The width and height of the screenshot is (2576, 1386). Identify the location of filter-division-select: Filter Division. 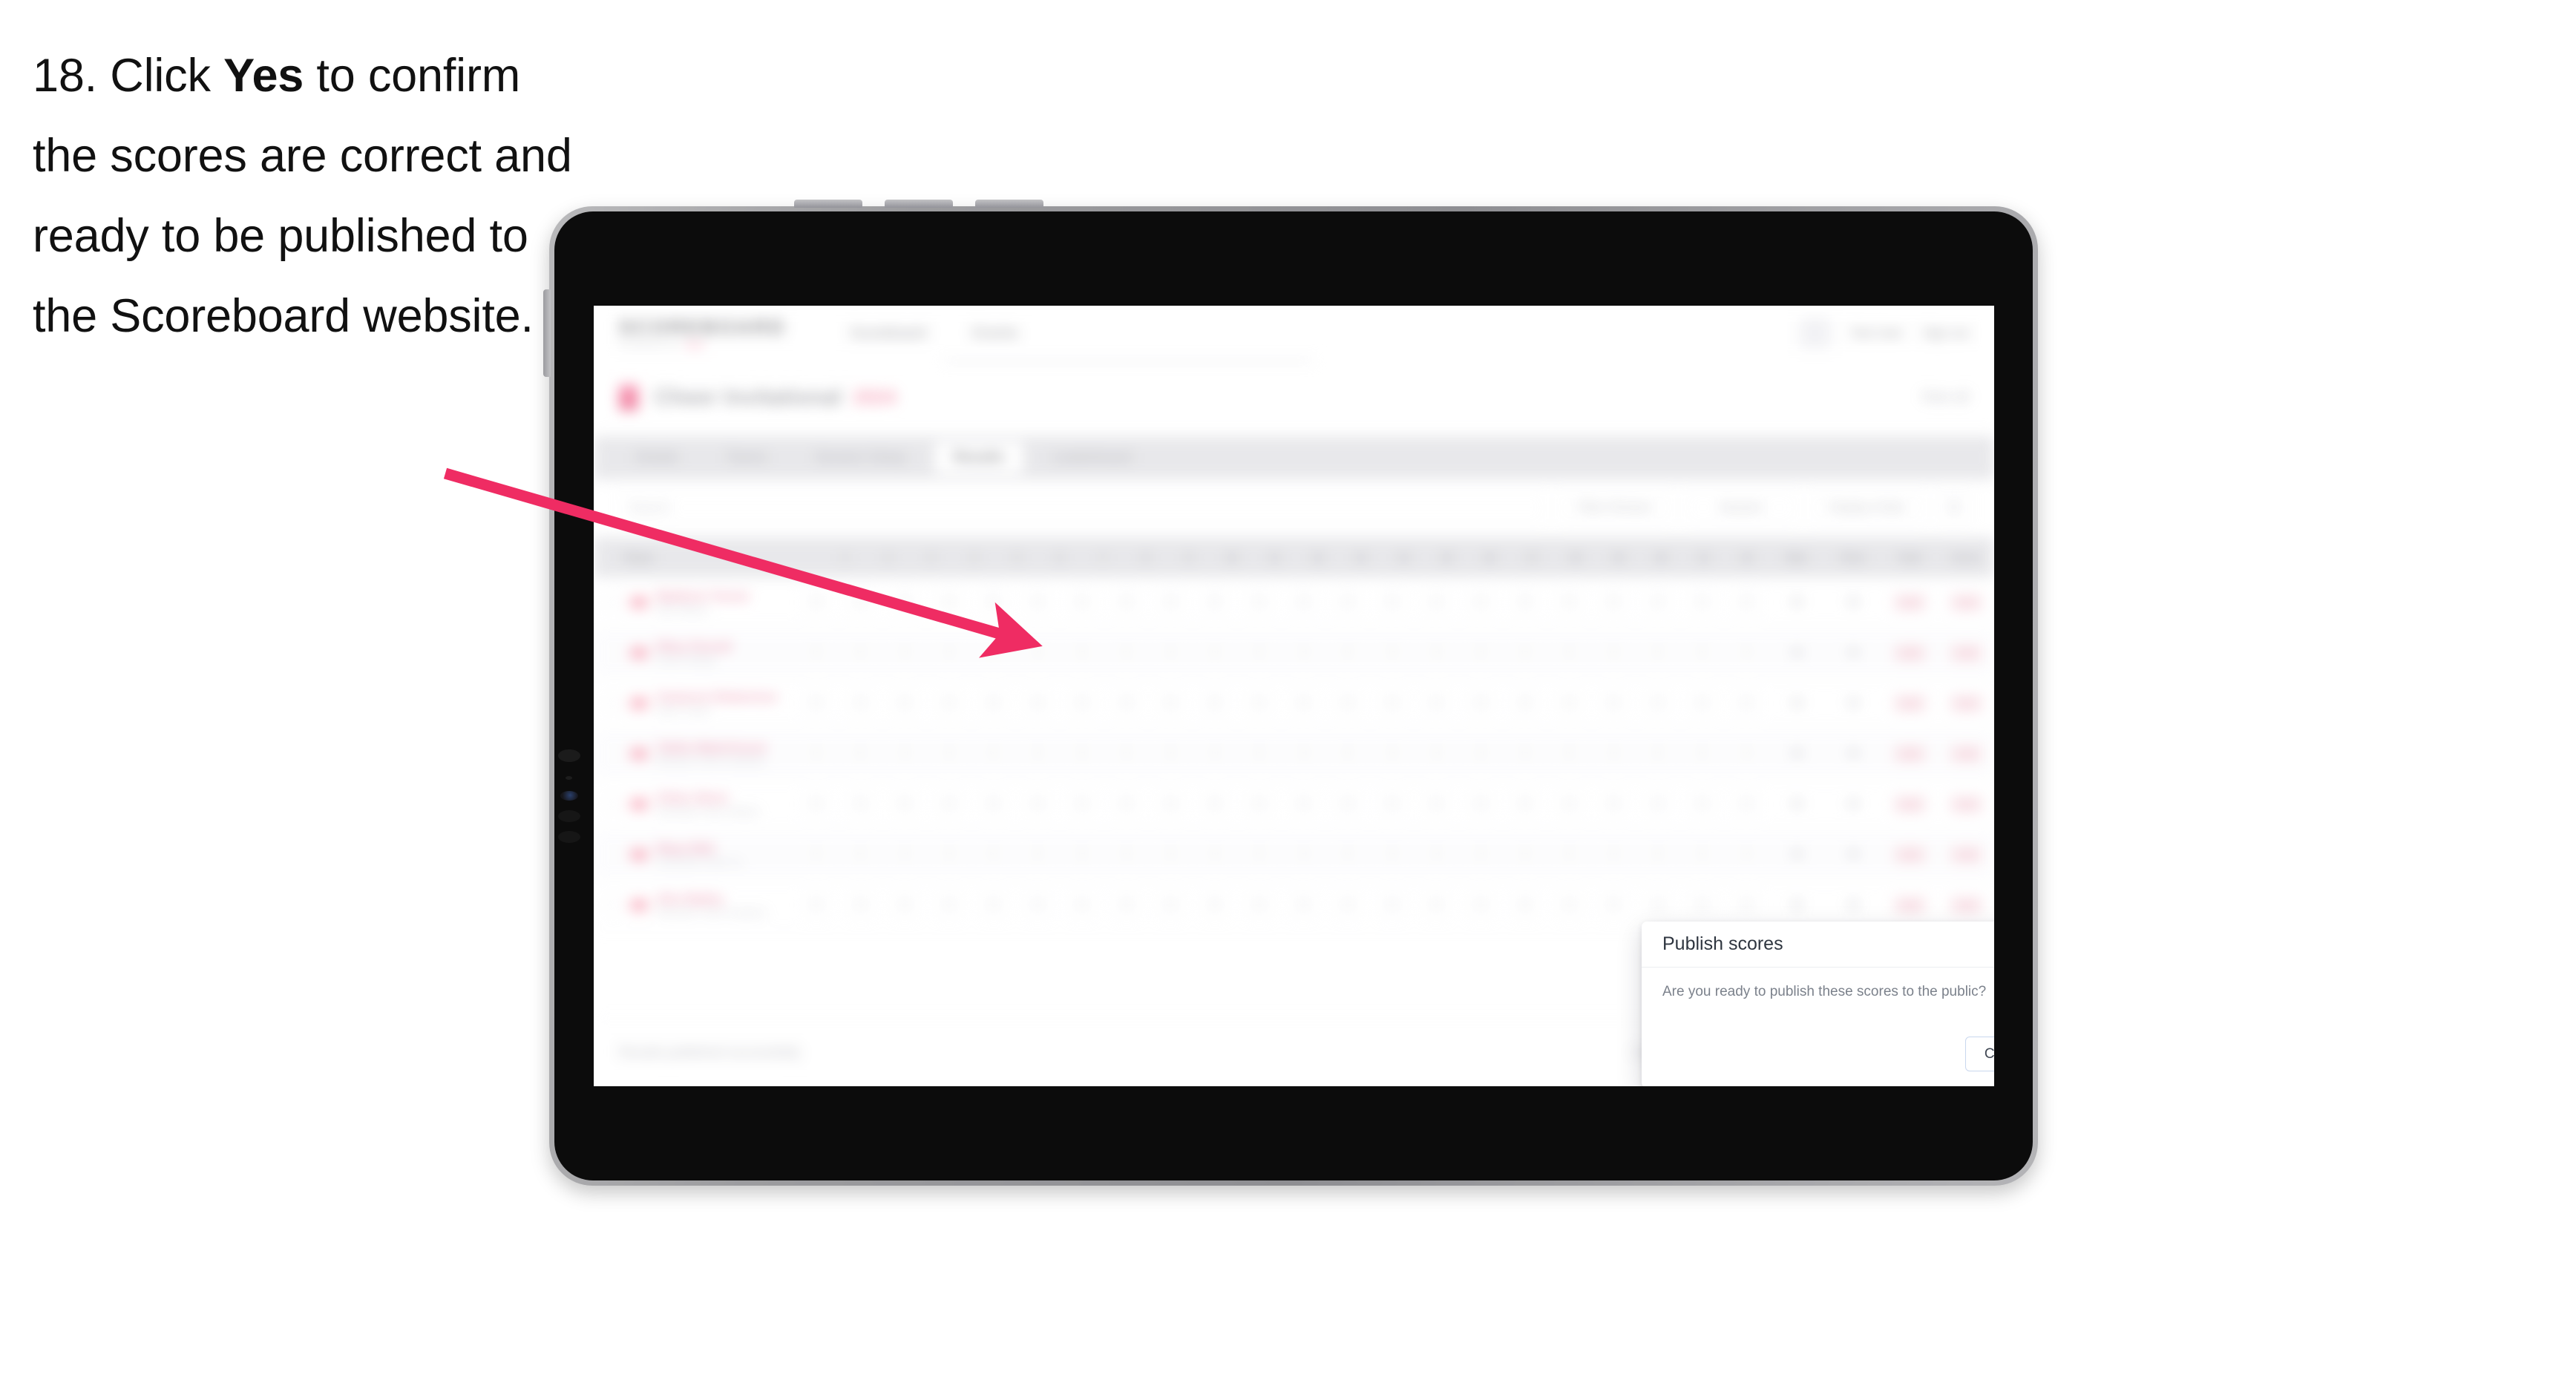
(1615, 507).